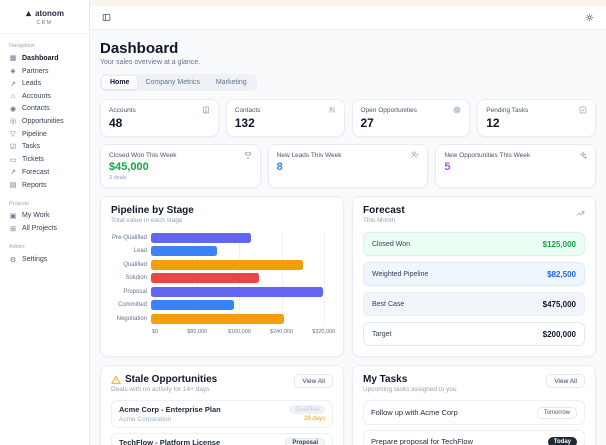 Image resolution: width=606 pixels, height=445 pixels. Describe the element at coordinates (28, 13) in the screenshot. I see `logo-icon` at that location.